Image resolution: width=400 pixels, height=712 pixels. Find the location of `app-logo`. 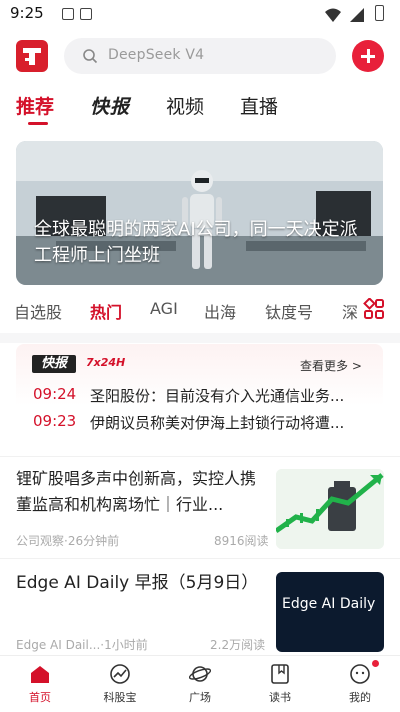

app-logo is located at coordinates (32, 56).